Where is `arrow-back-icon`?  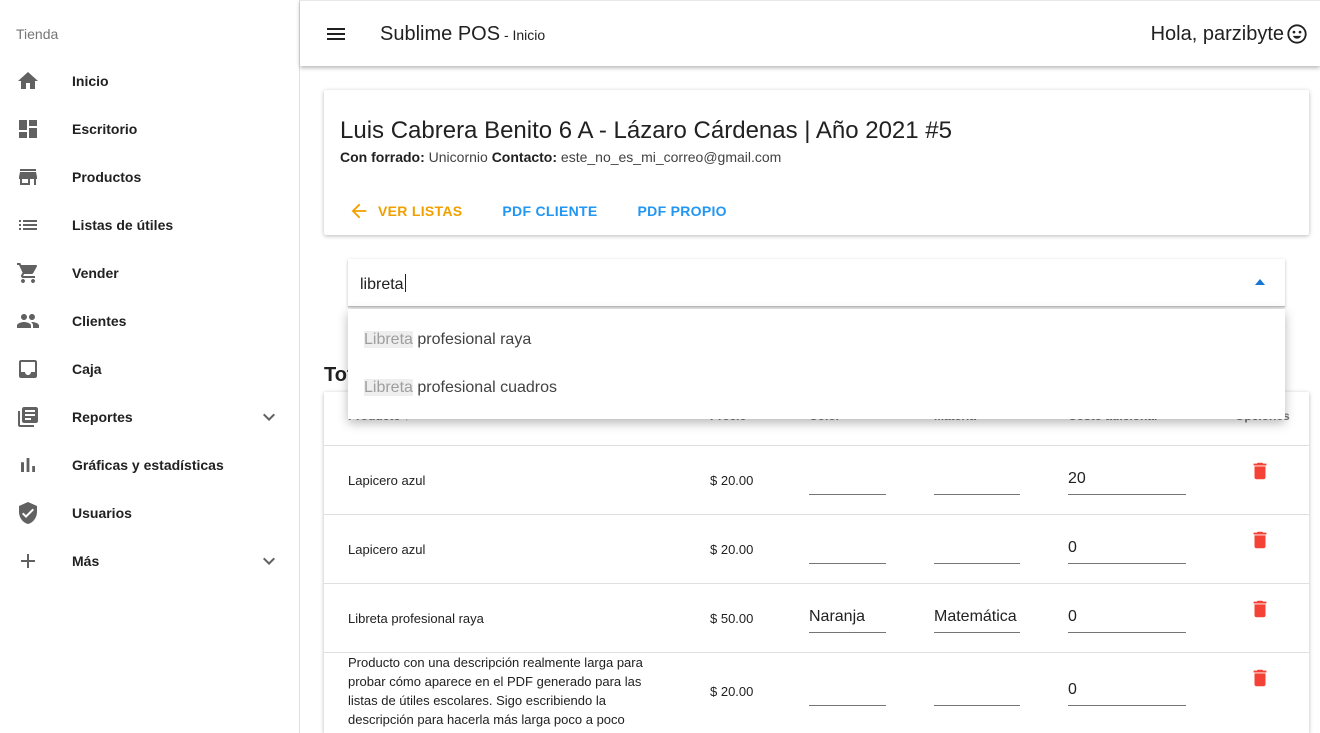
arrow-back-icon is located at coordinates (359, 211).